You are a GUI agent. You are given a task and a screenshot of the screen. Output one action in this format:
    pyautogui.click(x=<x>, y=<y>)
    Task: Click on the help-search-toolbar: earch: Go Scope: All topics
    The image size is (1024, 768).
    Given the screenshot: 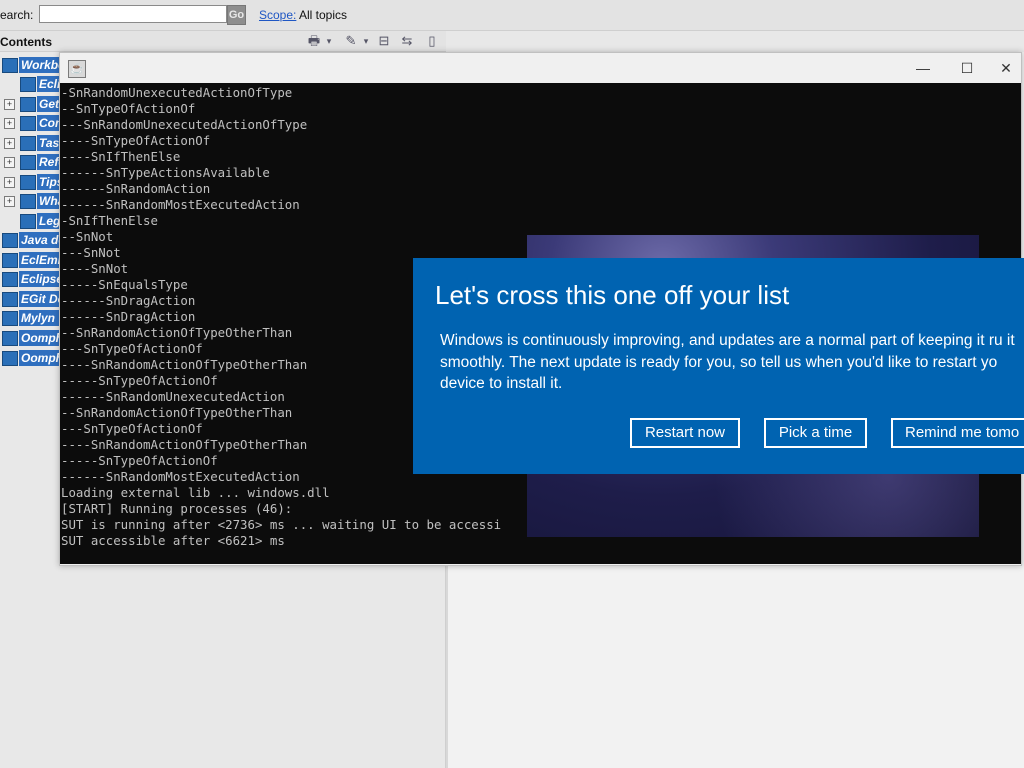 What is the action you would take?
    pyautogui.click(x=512, y=15)
    